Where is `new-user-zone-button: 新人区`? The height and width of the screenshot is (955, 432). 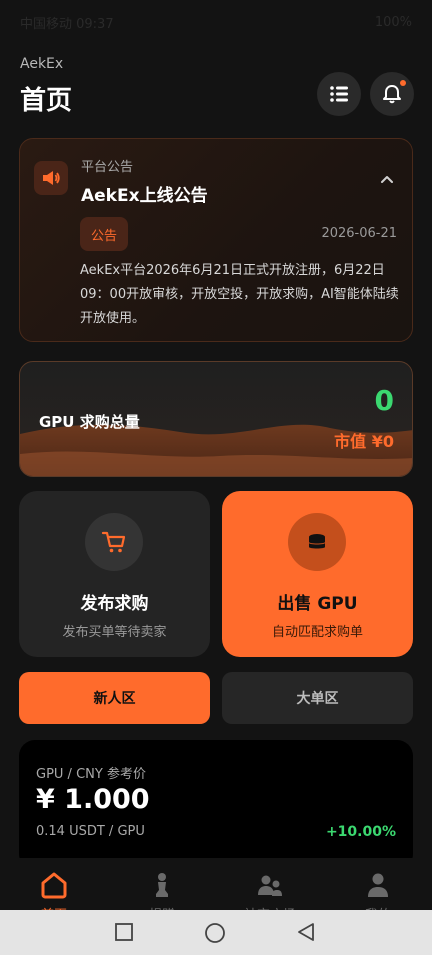 new-user-zone-button: 新人区 is located at coordinates (114, 698).